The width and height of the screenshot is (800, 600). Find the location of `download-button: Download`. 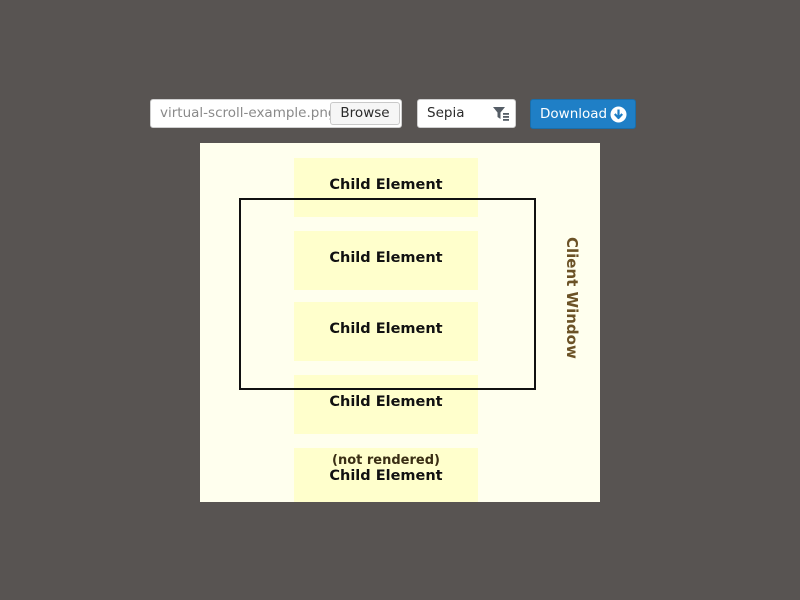

download-button: Download is located at coordinates (583, 114).